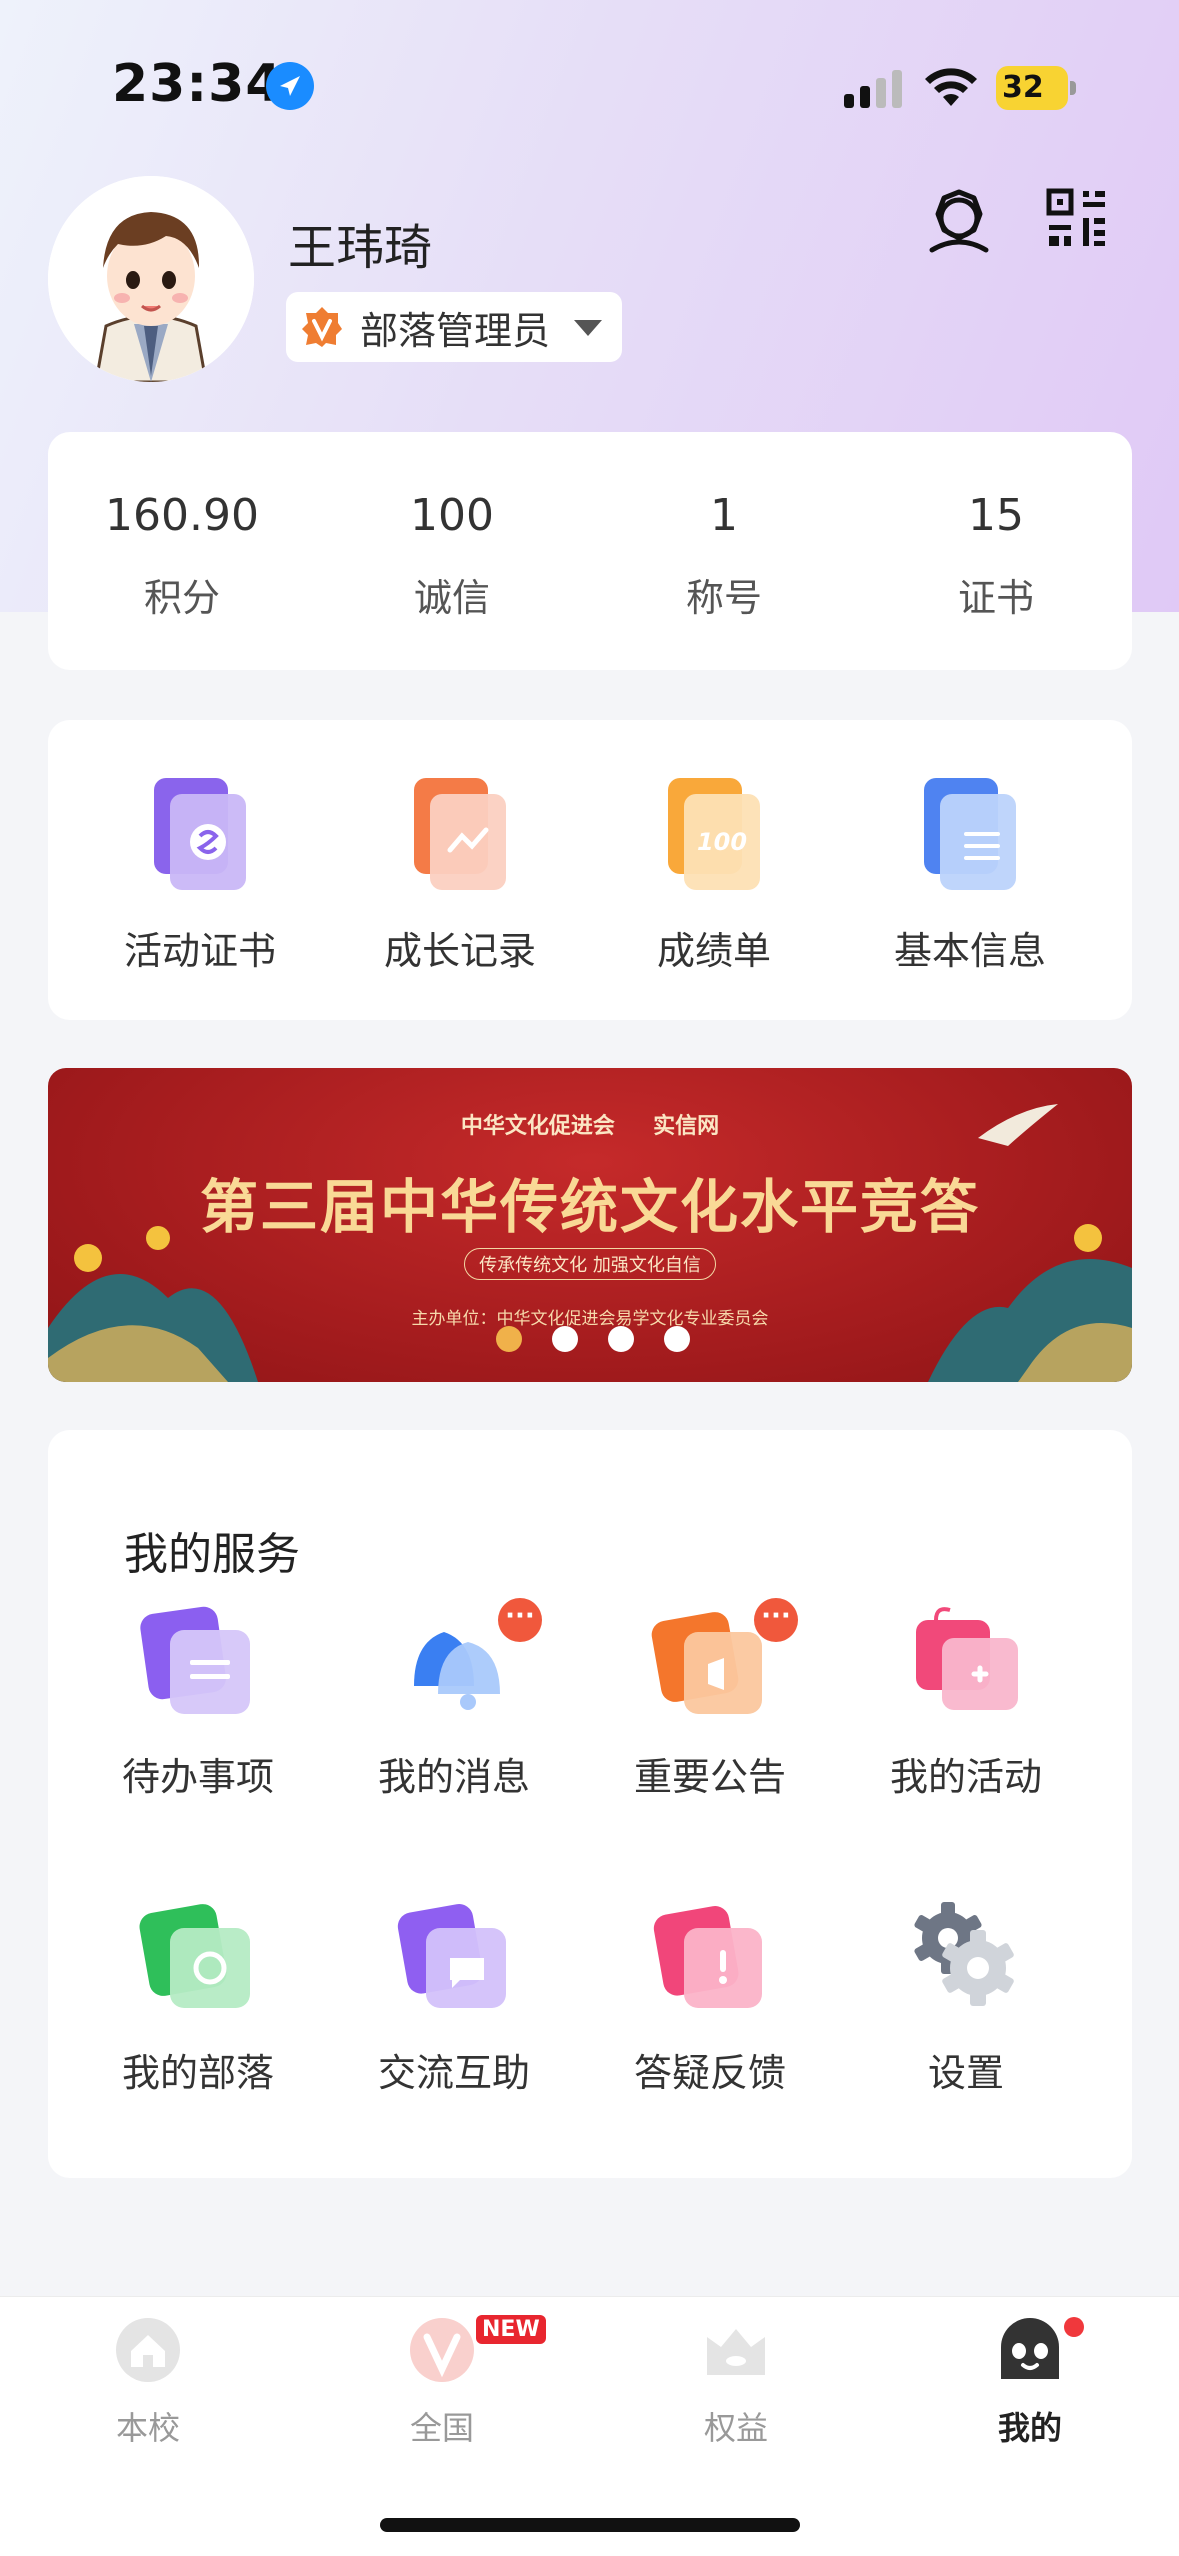  What do you see at coordinates (451, 1956) in the screenshot?
I see `chat-icon` at bounding box center [451, 1956].